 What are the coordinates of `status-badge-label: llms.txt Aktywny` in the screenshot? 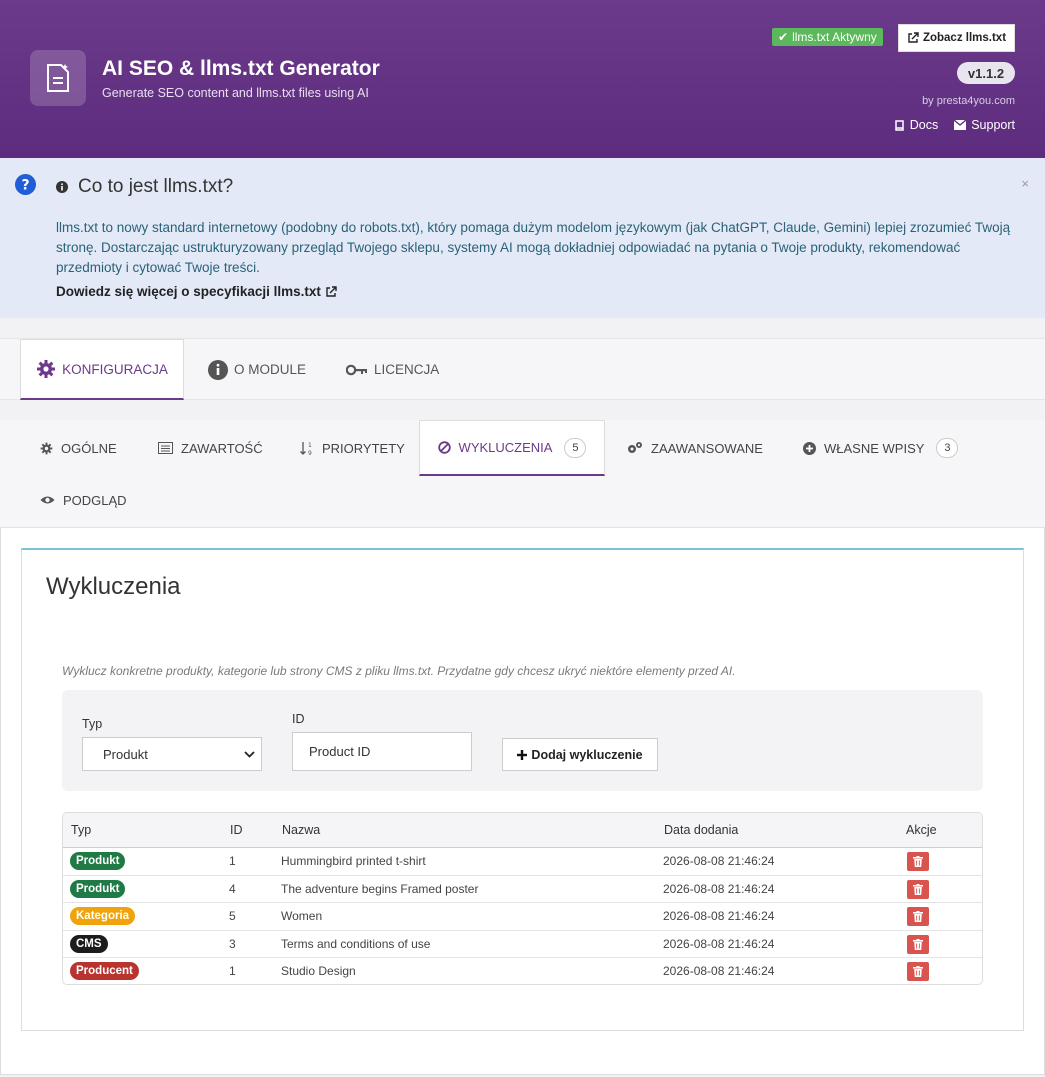 It's located at (834, 37).